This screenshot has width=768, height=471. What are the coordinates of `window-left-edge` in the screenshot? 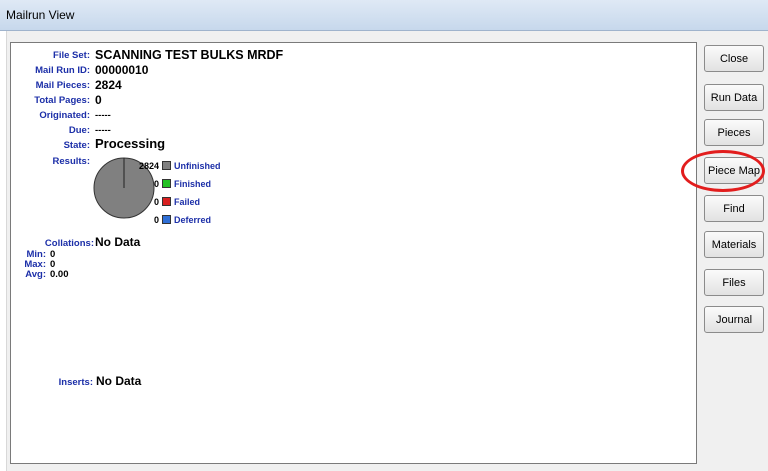 It's located at (3, 251).